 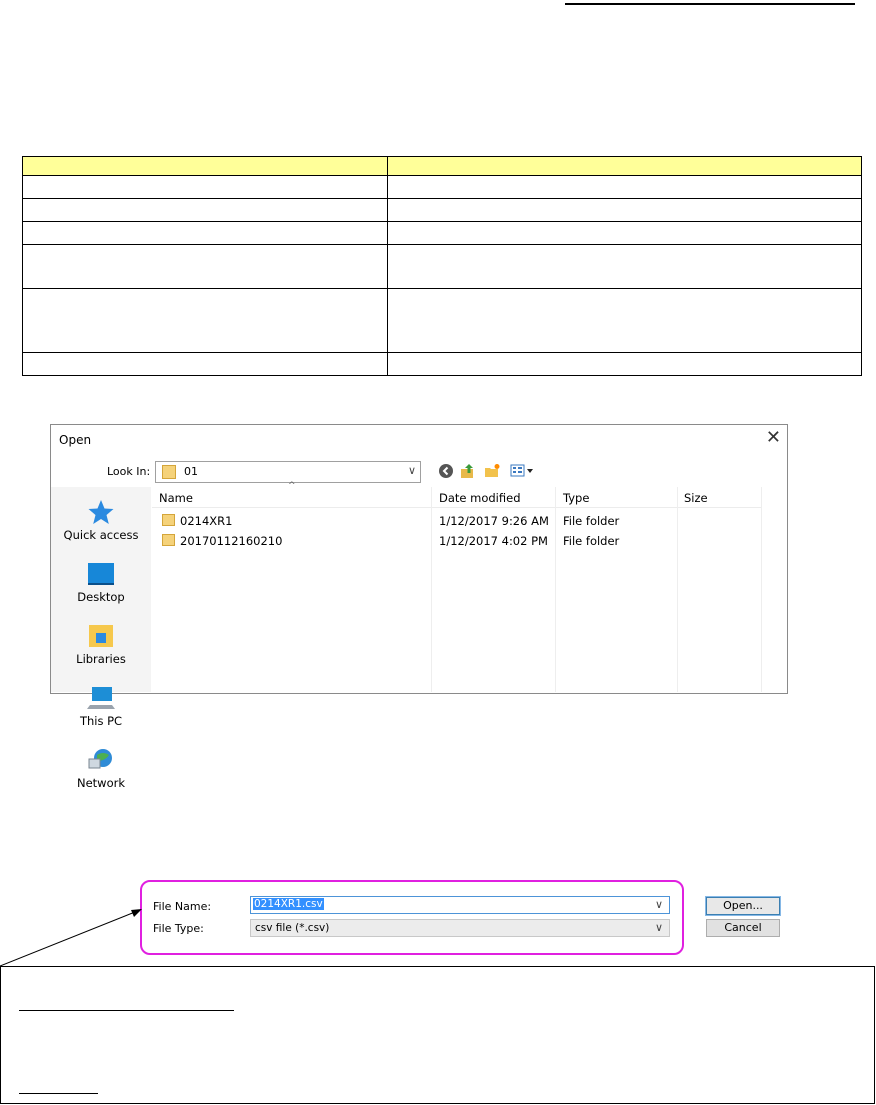 What do you see at coordinates (437, 1035) in the screenshot?
I see `callout-box` at bounding box center [437, 1035].